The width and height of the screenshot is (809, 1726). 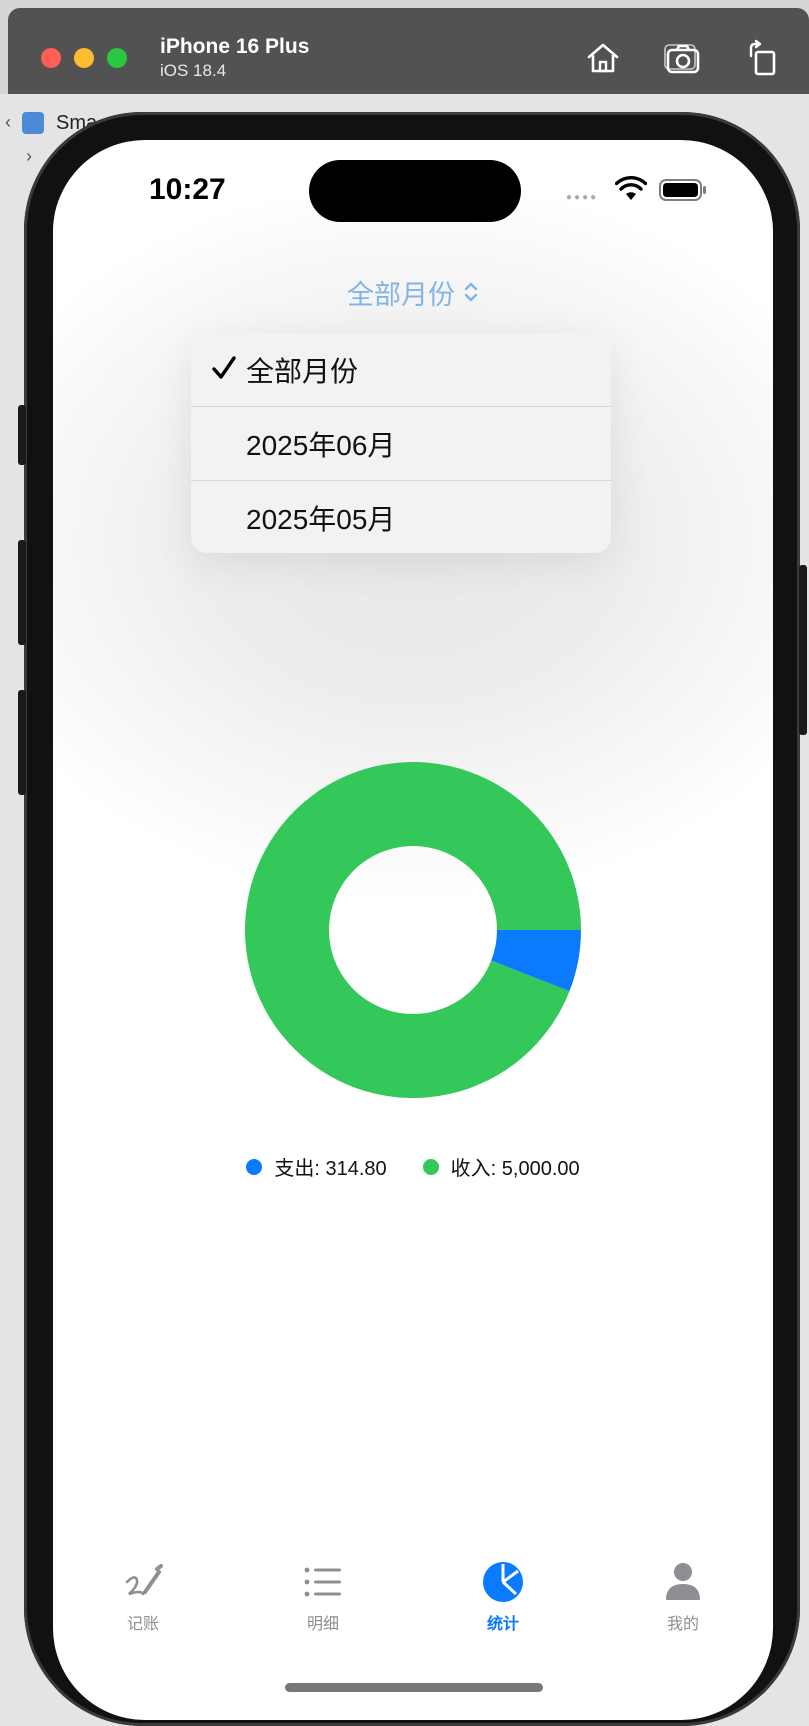 I want to click on simulator-toolbar: iPhone 16 Plus iOS 18.4, so click(x=408, y=51).